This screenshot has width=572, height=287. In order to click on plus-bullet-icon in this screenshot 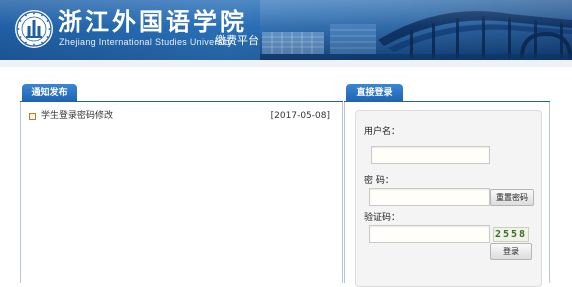, I will do `click(32, 116)`.